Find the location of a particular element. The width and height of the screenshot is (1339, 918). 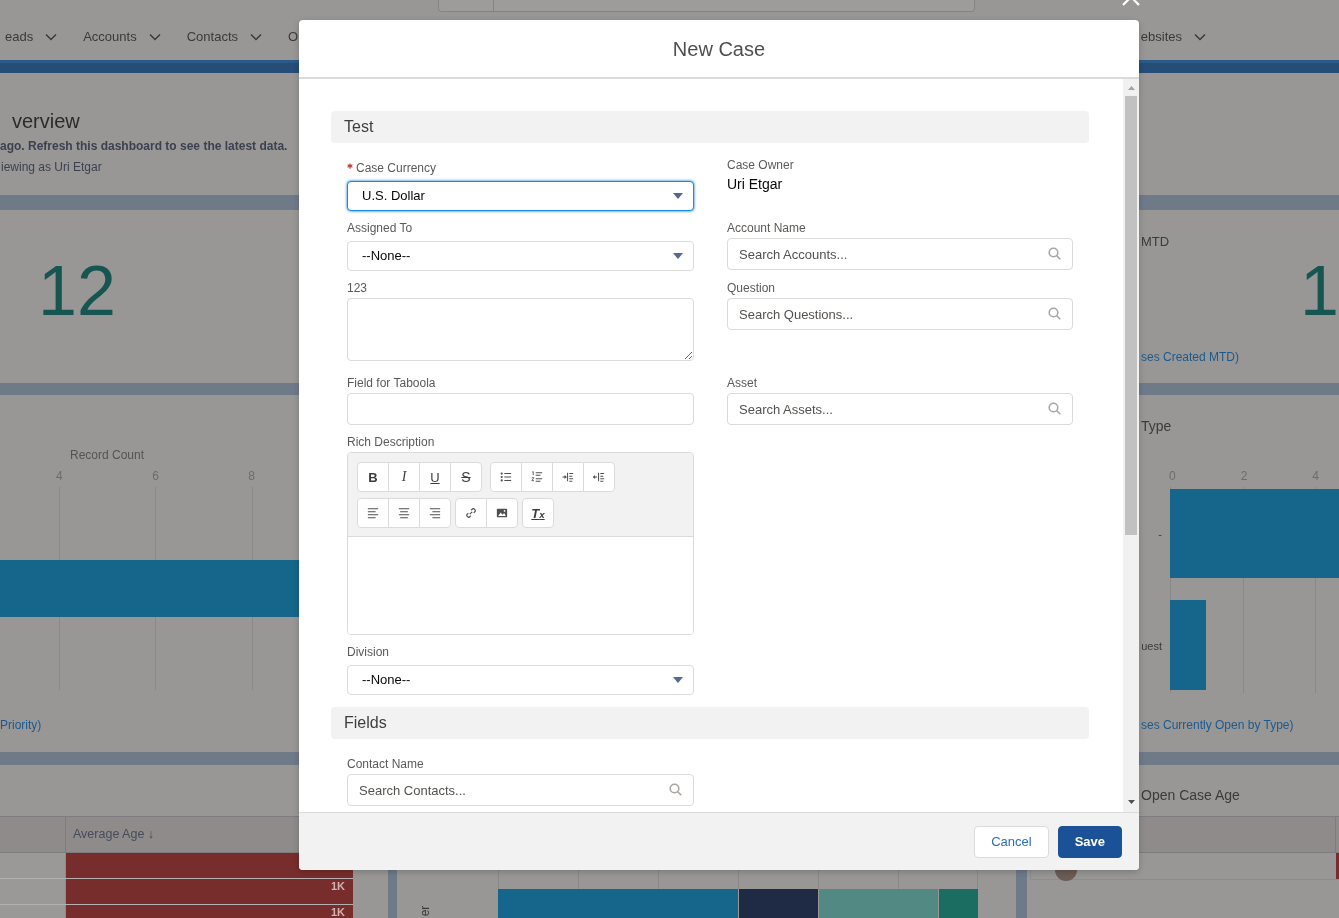

field-label: Contact Name is located at coordinates (385, 764).